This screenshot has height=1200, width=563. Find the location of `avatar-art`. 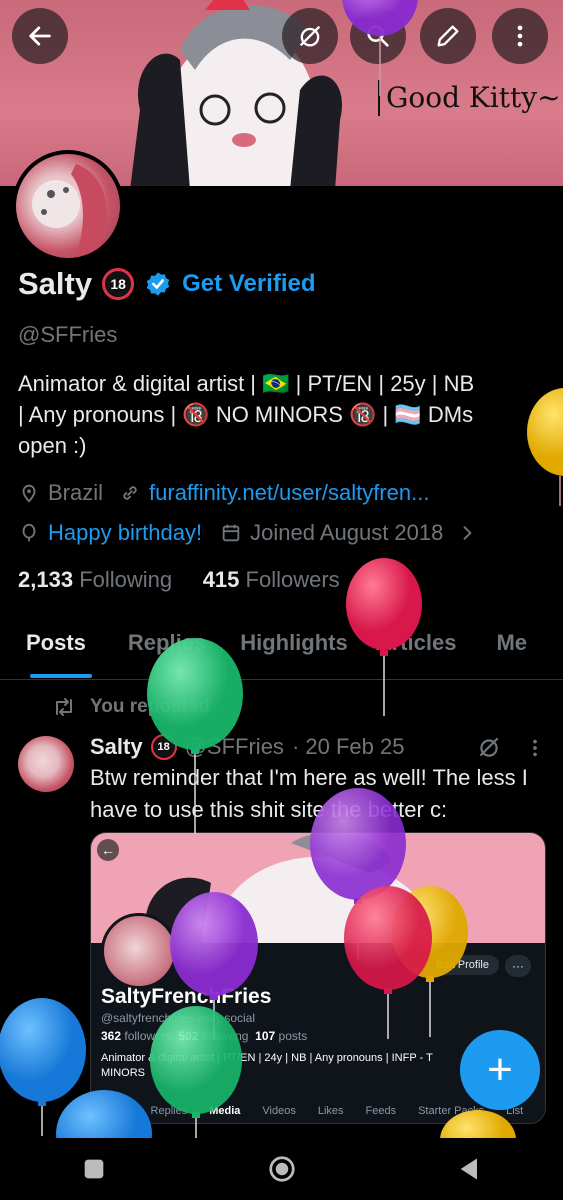

avatar-art is located at coordinates (69, 211).